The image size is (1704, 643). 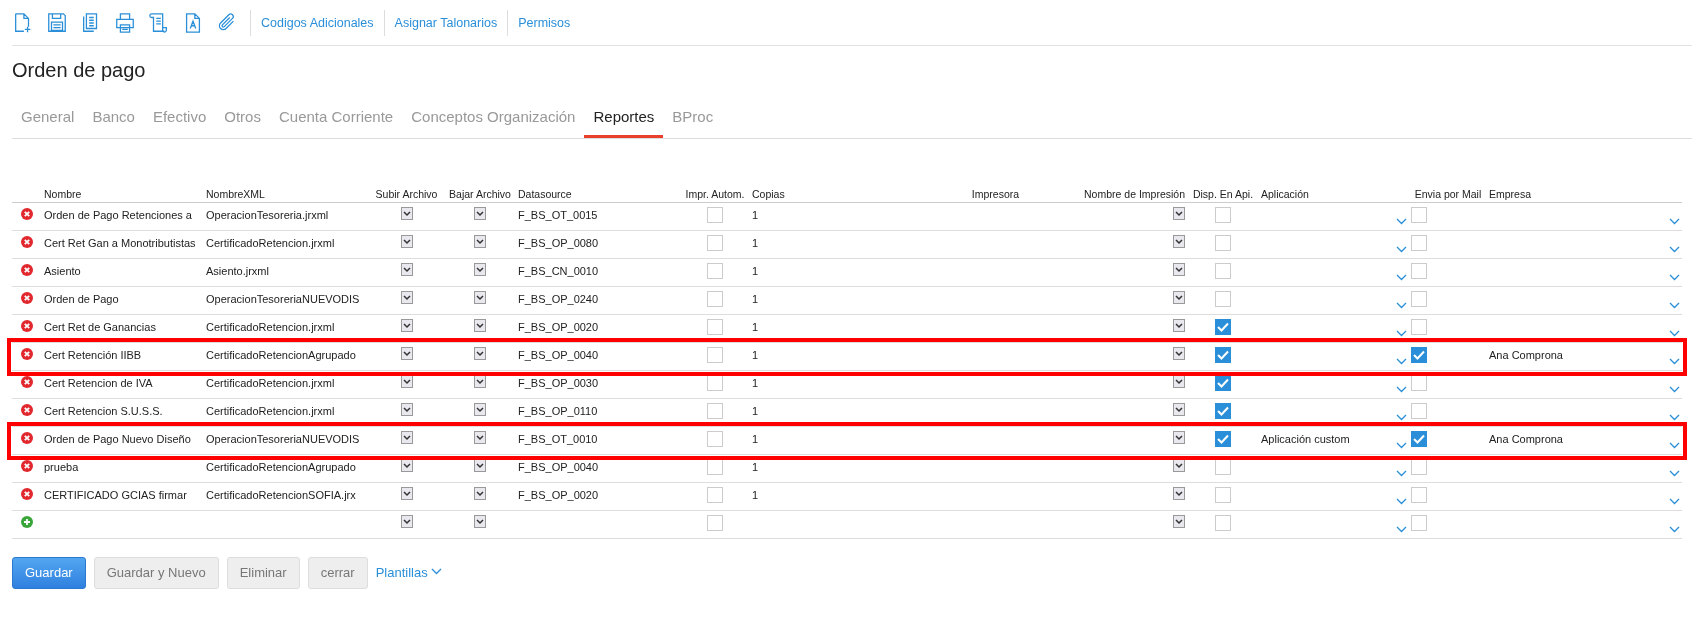 I want to click on action-button: Eliminar, so click(x=263, y=573).